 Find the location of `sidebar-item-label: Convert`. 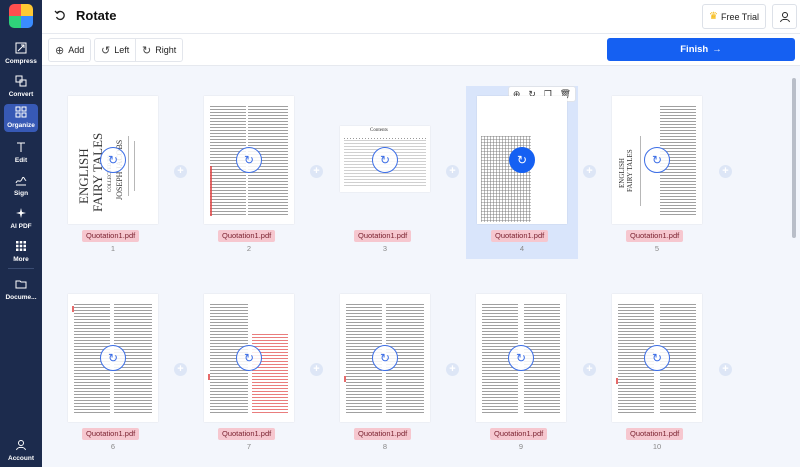

sidebar-item-label: Convert is located at coordinates (21, 94).